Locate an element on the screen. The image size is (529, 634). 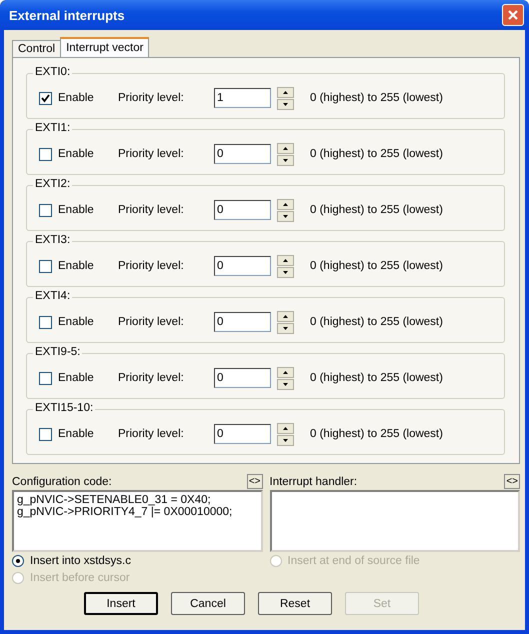
dialog-button: Insert is located at coordinates (121, 603).